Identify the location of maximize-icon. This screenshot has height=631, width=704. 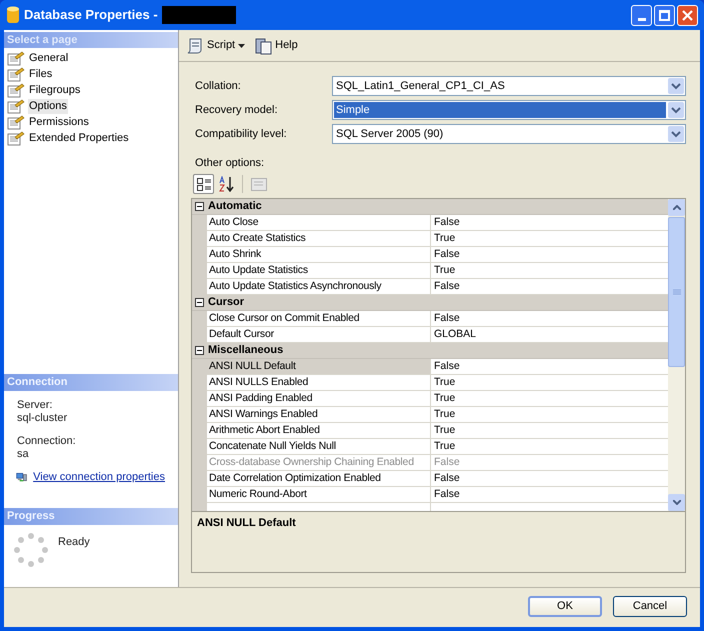
(664, 15).